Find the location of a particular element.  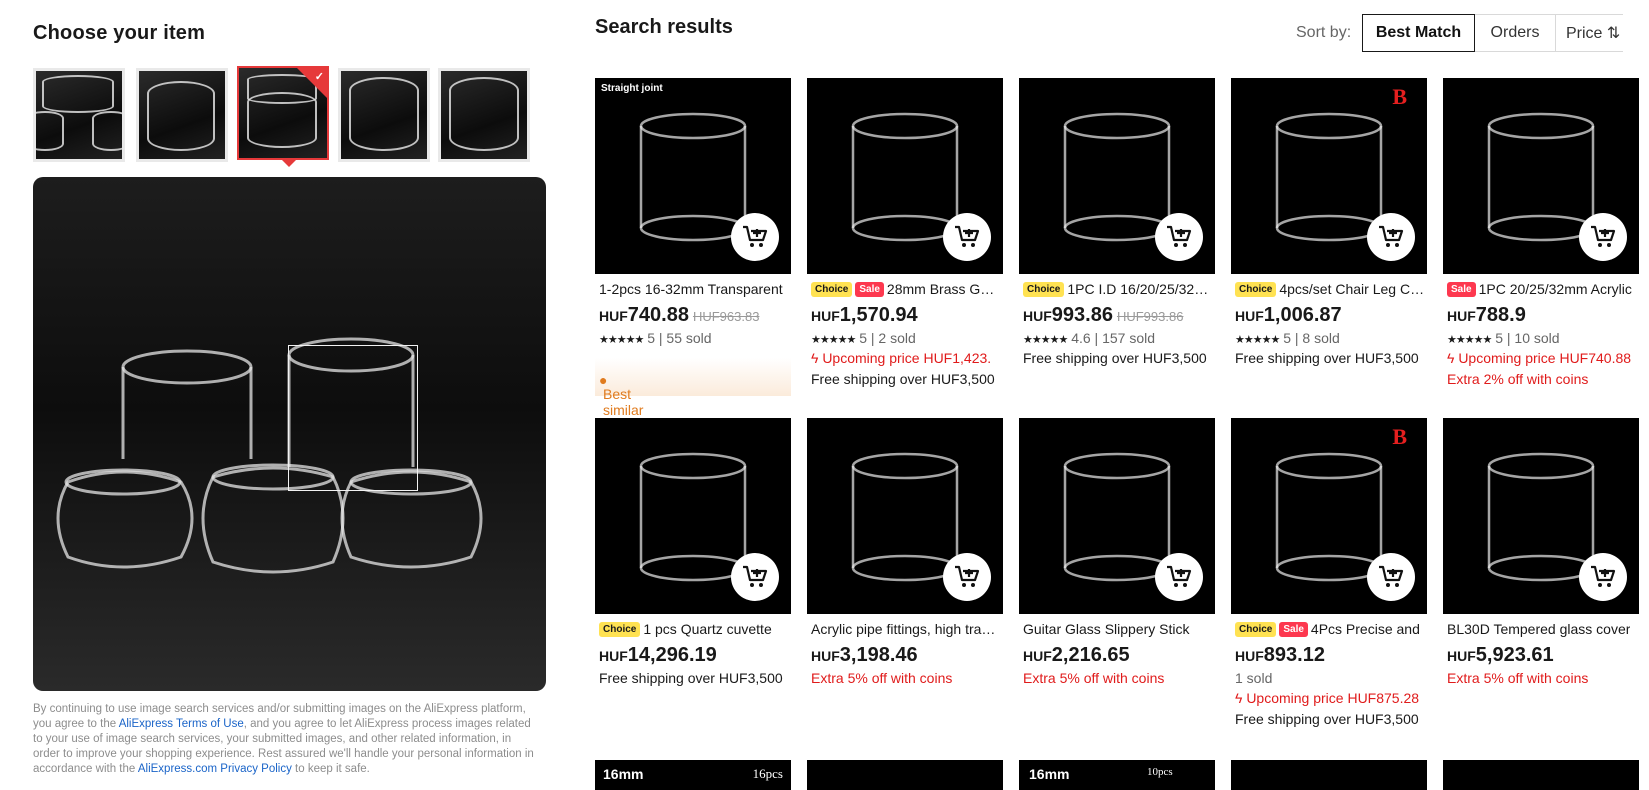

product-title: Choice 1 pcs Quartz cuvette is located at coordinates (694, 629).